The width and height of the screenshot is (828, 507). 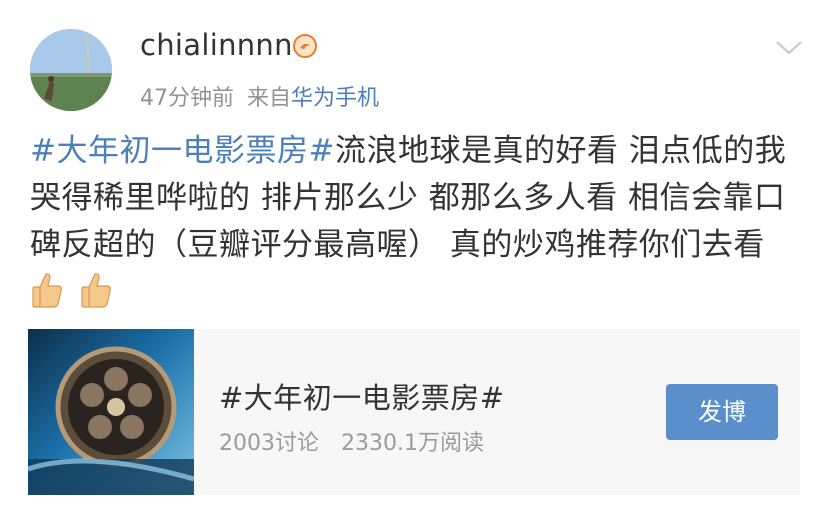 I want to click on topic-link: #大年初一电影票房#, so click(x=182, y=151).